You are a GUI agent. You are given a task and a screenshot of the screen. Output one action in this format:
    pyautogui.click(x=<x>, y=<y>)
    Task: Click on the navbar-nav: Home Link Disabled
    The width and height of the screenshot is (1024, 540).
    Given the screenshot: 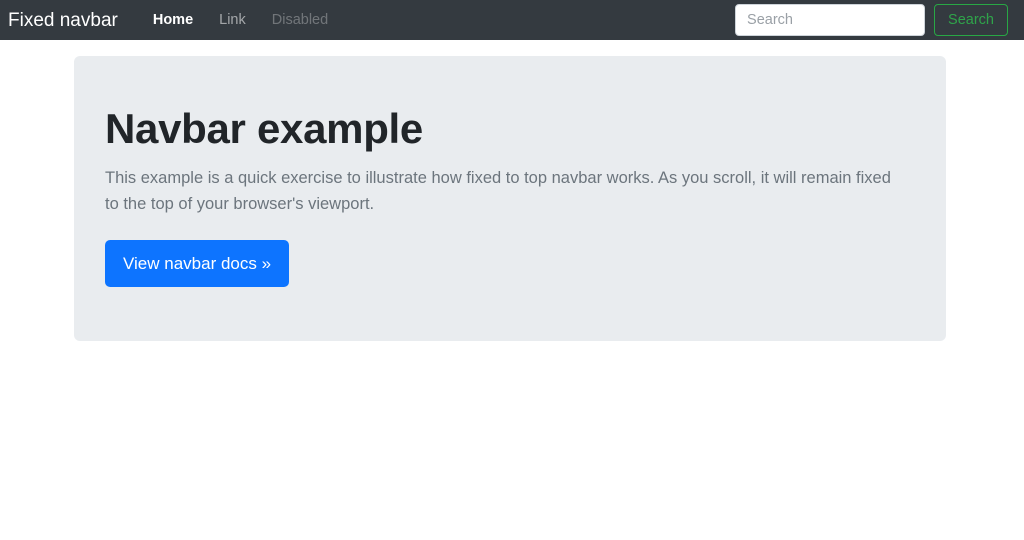 What is the action you would take?
    pyautogui.click(x=240, y=20)
    